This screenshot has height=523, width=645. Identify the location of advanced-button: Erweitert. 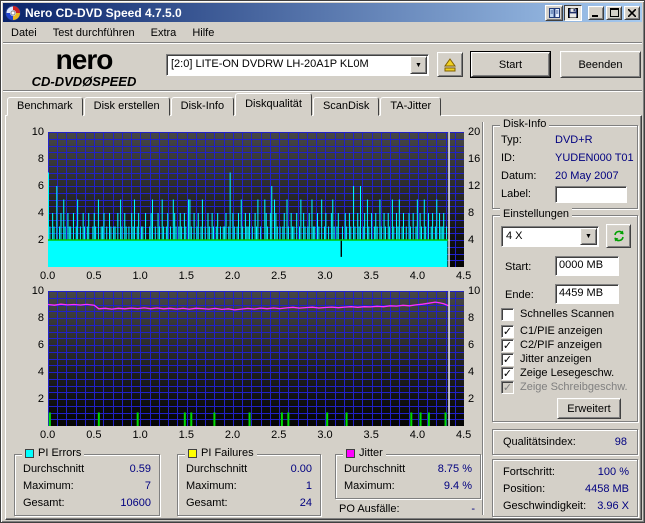
(589, 408).